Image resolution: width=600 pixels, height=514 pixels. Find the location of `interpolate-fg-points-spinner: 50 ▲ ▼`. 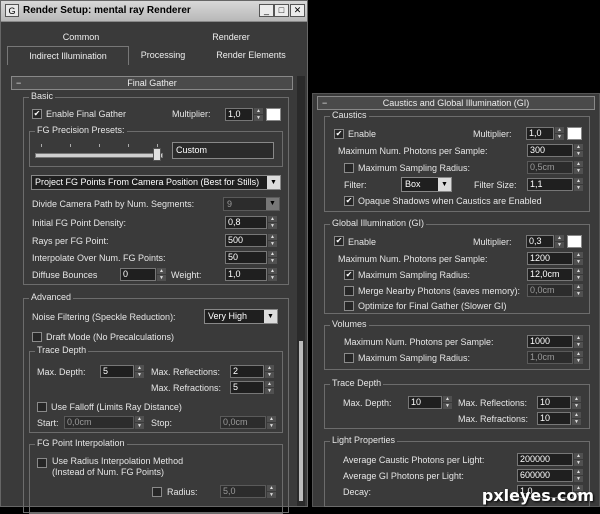

interpolate-fg-points-spinner: 50 ▲ ▼ is located at coordinates (251, 257).